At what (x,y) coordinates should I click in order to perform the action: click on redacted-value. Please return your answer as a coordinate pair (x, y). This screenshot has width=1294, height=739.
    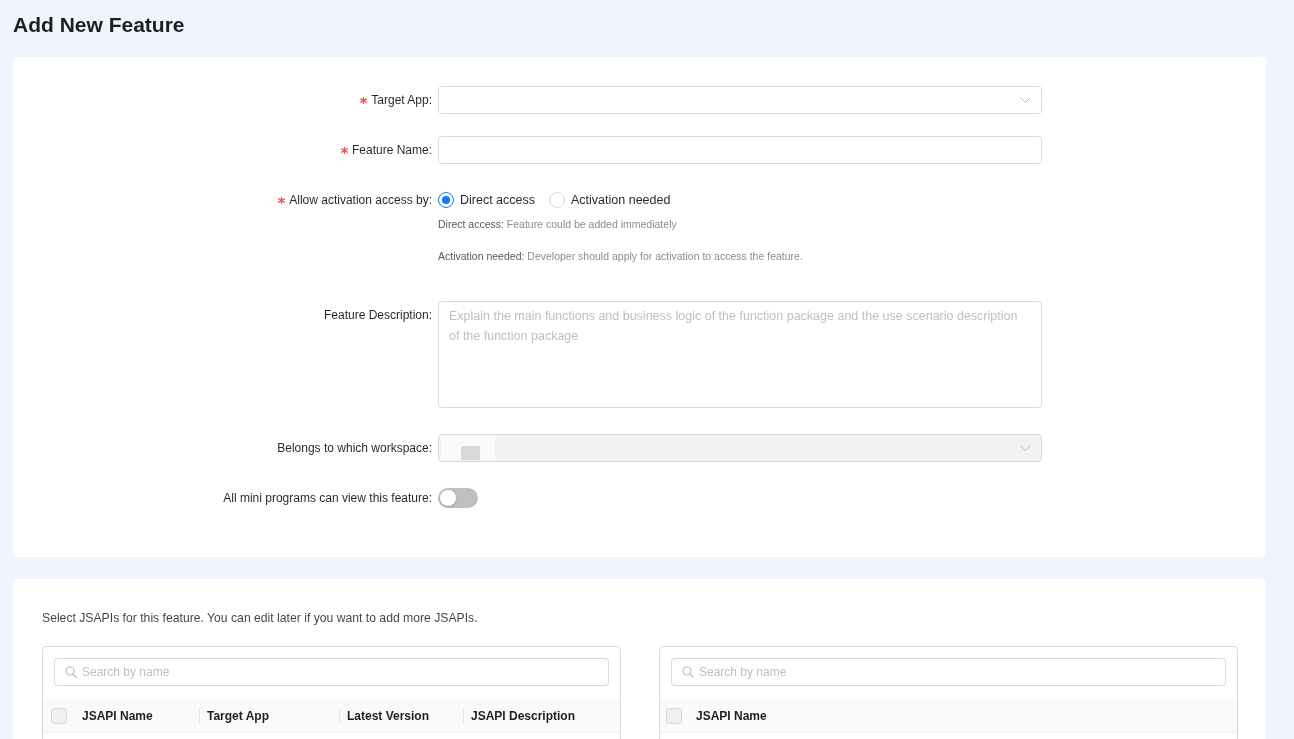
    Looking at the image, I should click on (468, 448).